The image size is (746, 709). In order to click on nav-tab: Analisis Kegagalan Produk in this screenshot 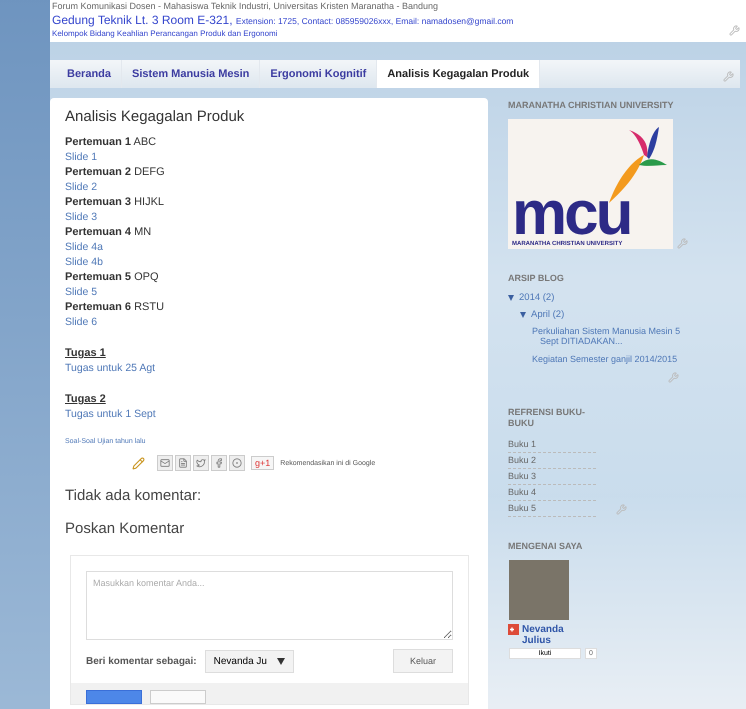, I will do `click(458, 74)`.